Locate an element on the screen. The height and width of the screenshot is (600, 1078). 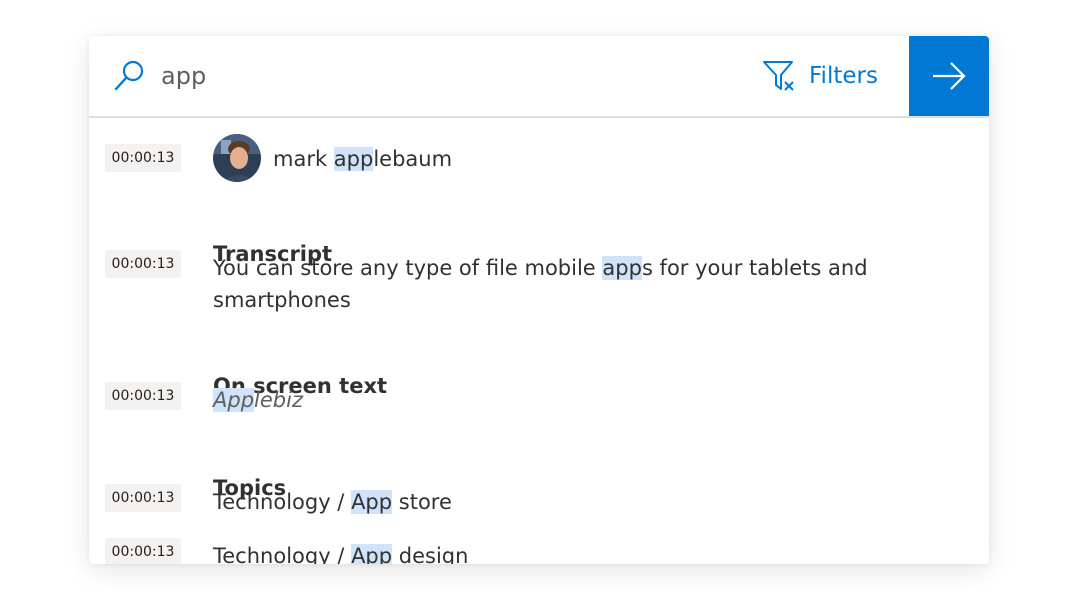
topic-line: Technology / App design is located at coordinates (340, 552).